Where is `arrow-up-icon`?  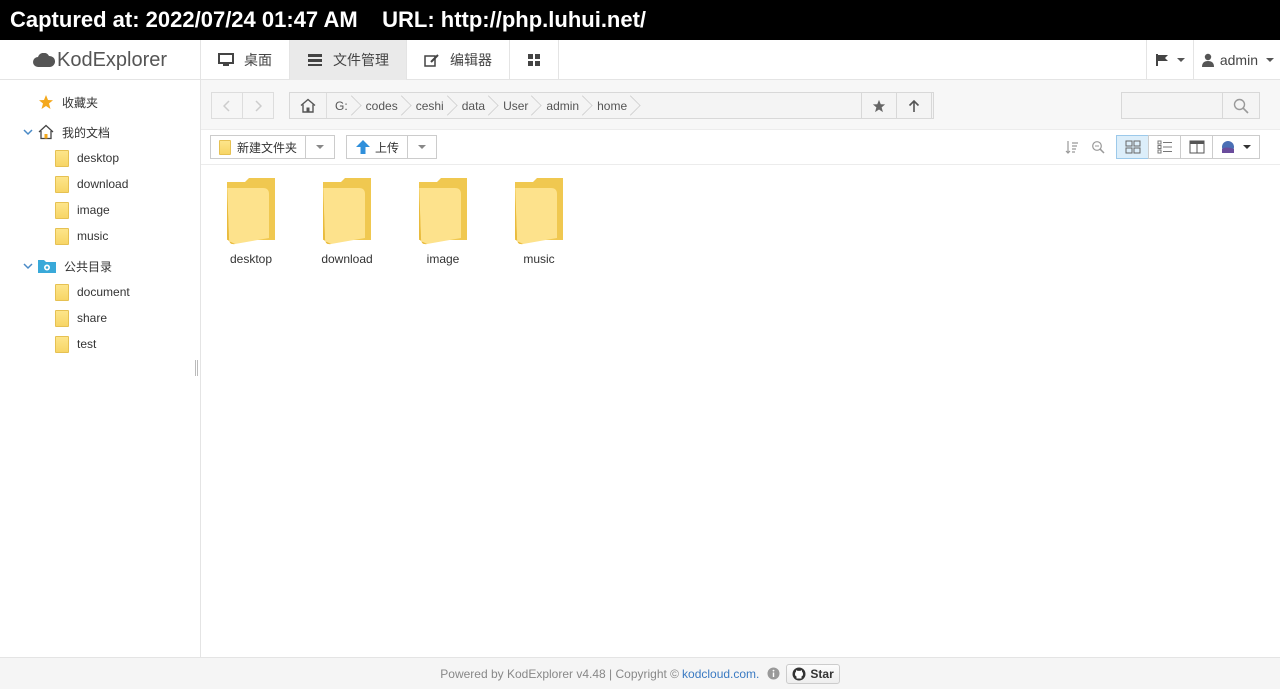 arrow-up-icon is located at coordinates (914, 105).